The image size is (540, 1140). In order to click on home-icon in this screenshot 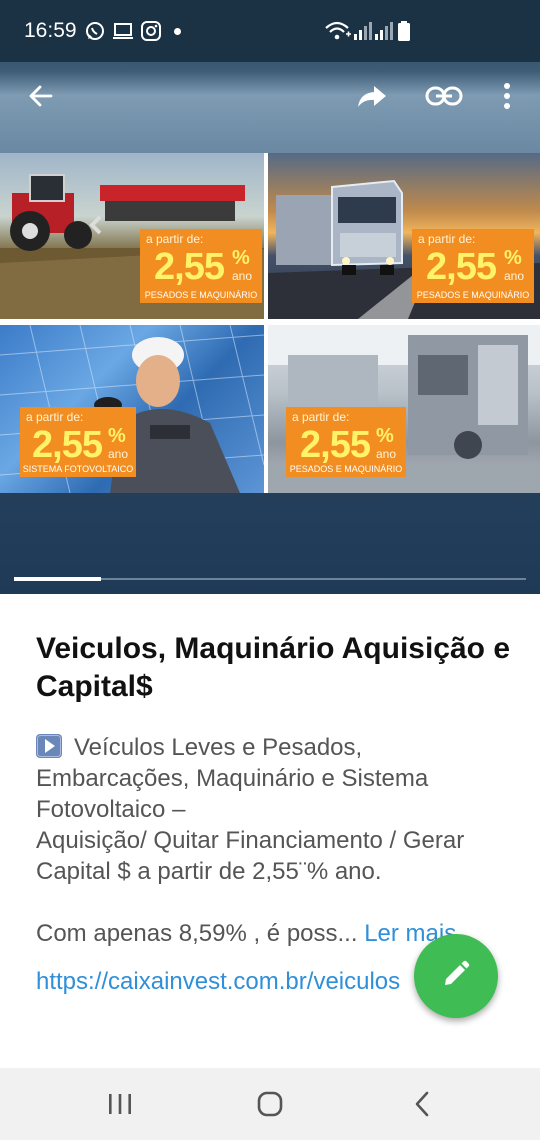, I will do `click(270, 1104)`.